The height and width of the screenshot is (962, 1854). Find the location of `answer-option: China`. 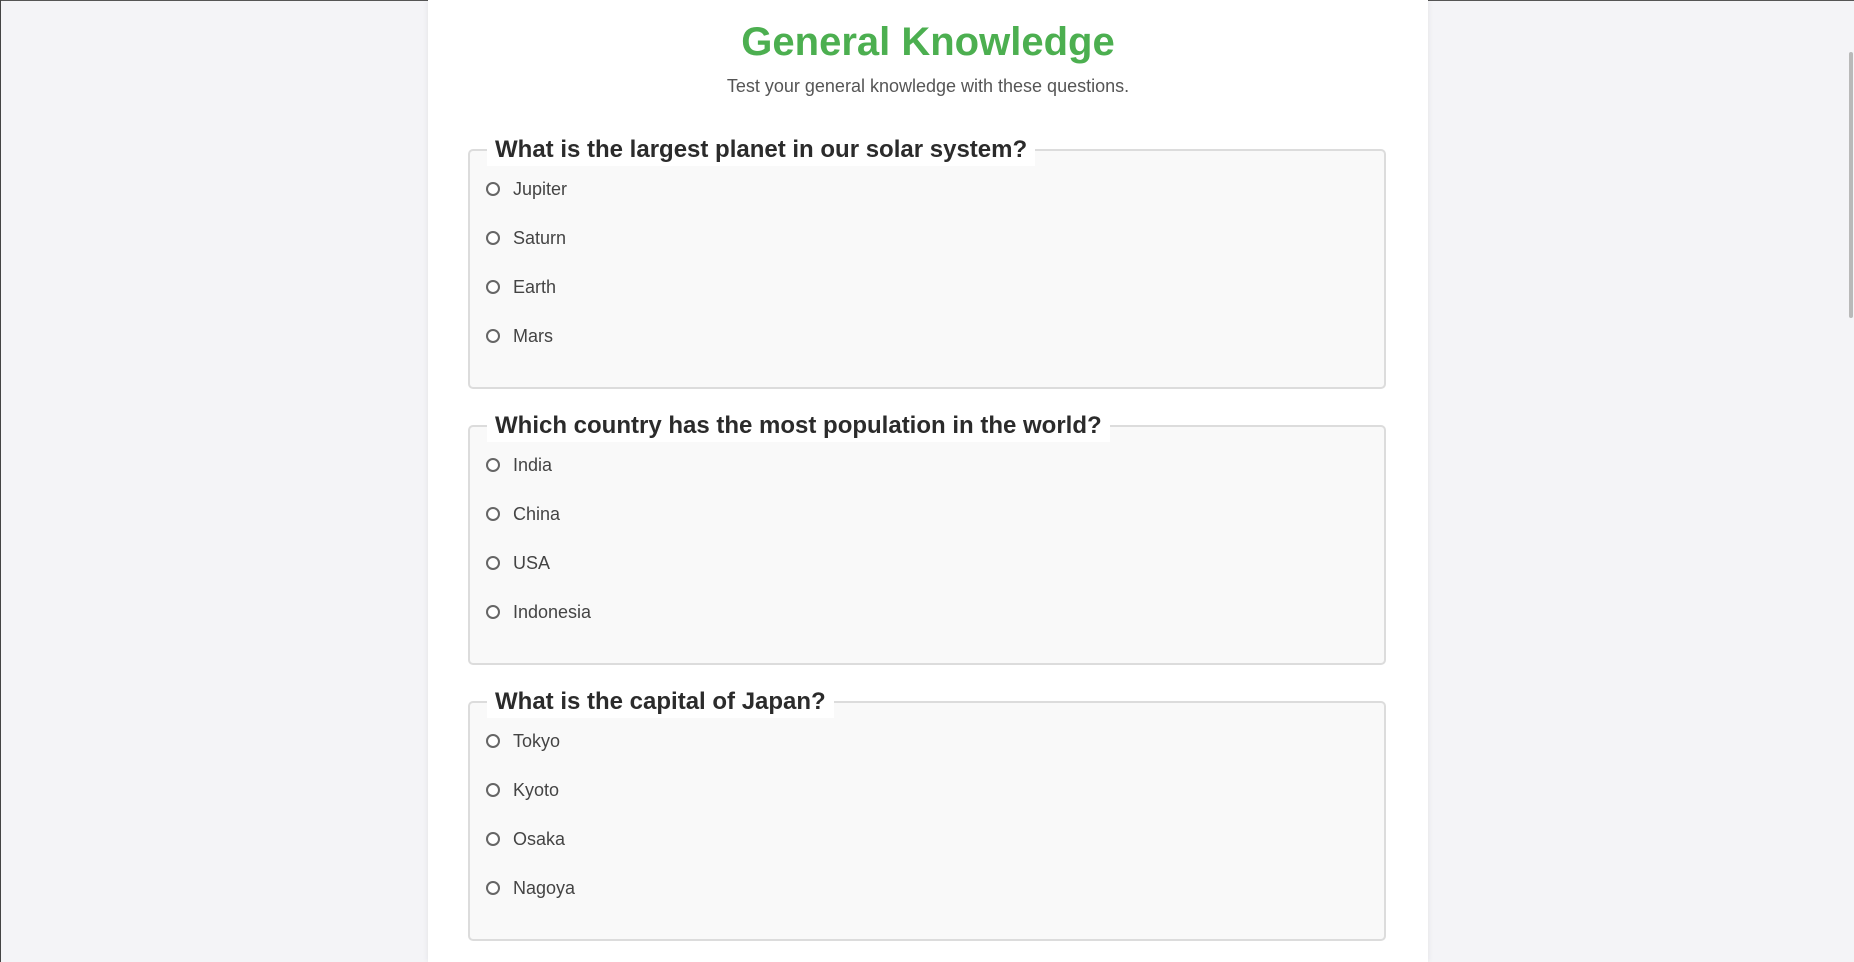

answer-option: China is located at coordinates (523, 514).